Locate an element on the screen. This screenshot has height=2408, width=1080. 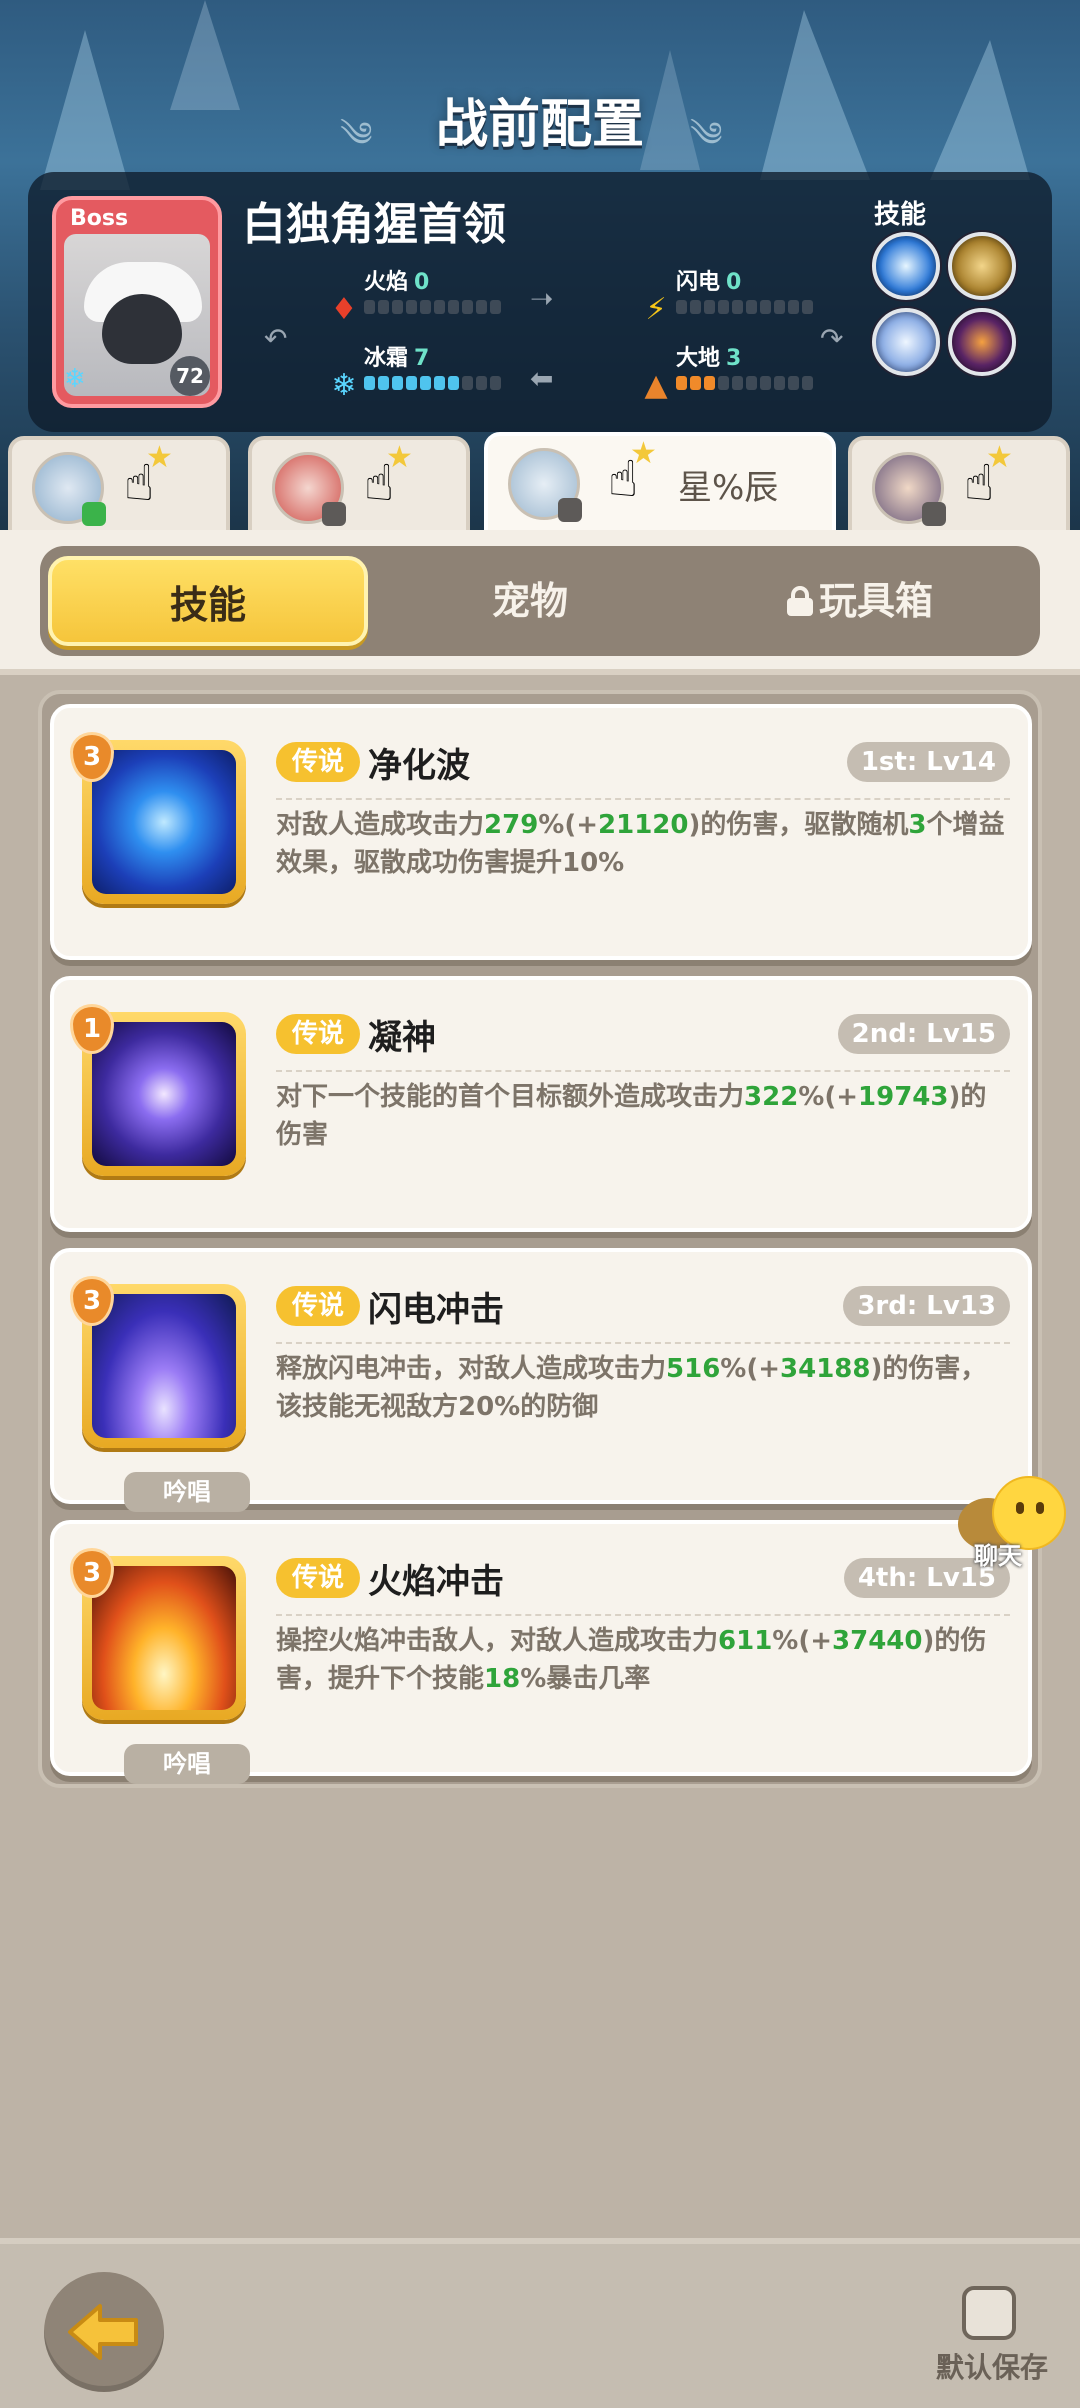
tab-skills: 技能 is located at coordinates (208, 601).